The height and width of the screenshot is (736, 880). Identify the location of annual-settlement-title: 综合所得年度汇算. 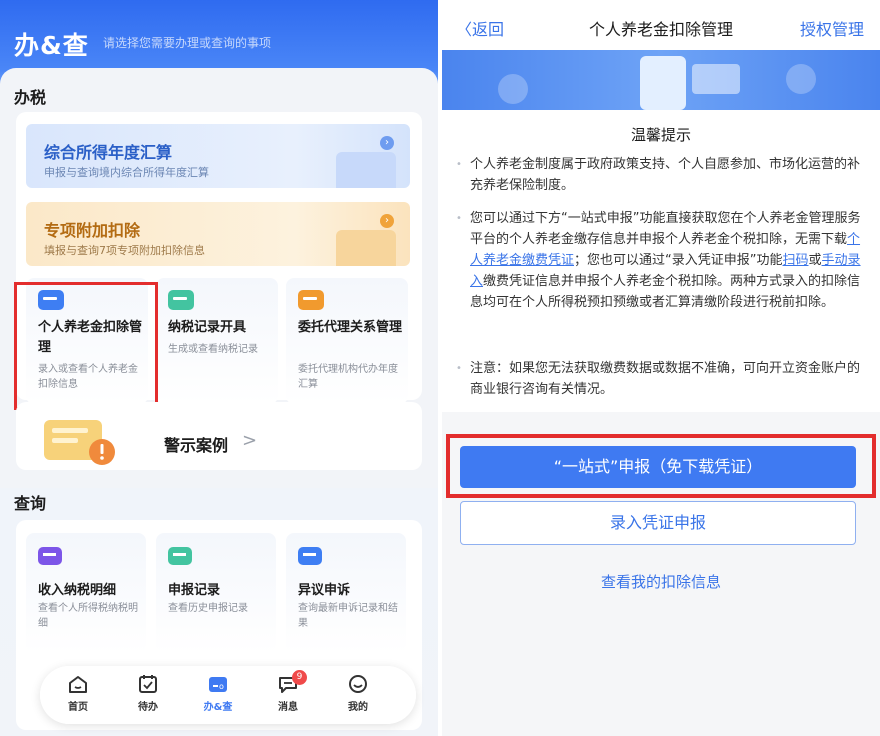
(108, 152).